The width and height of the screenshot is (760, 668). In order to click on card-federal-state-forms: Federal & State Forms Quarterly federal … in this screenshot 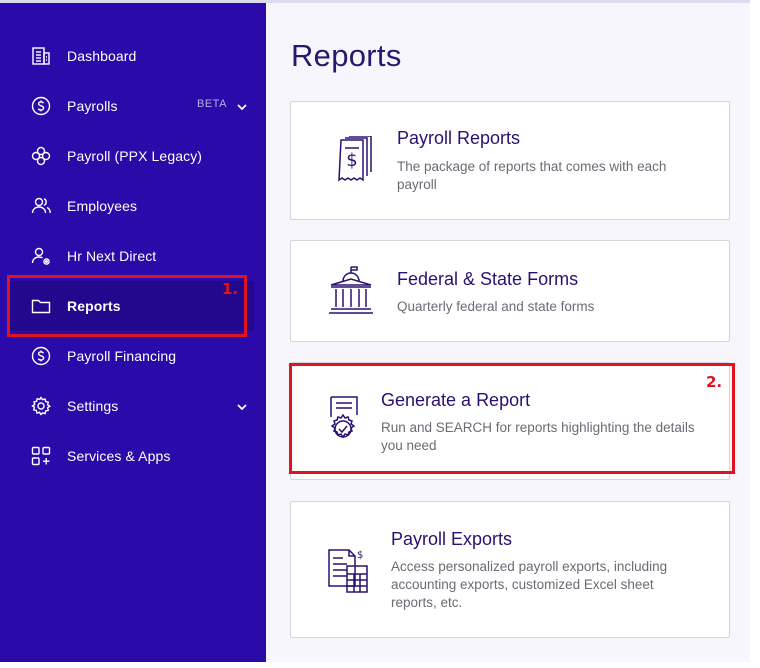, I will do `click(510, 291)`.